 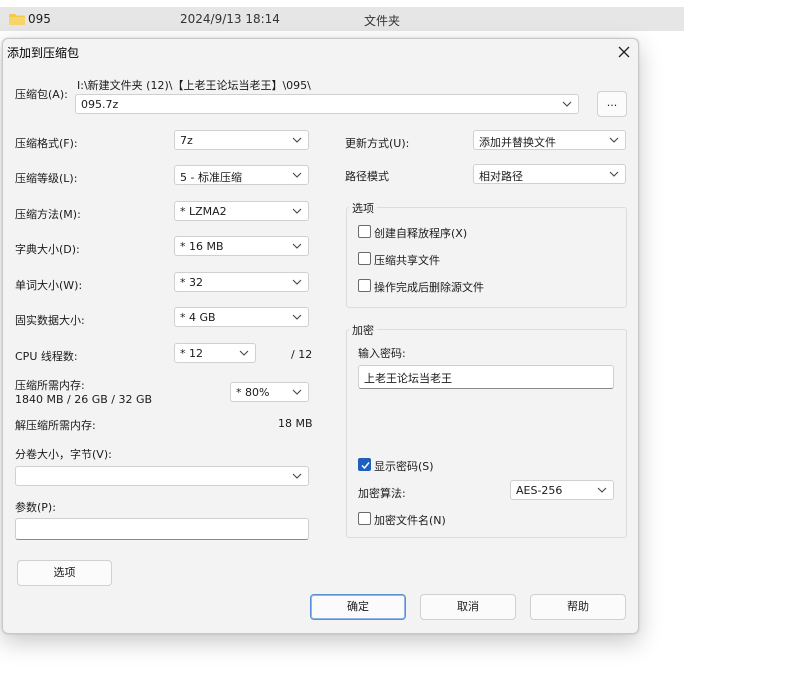 What do you see at coordinates (48, 214) in the screenshot?
I see `method-label: 压缩方法(M):` at bounding box center [48, 214].